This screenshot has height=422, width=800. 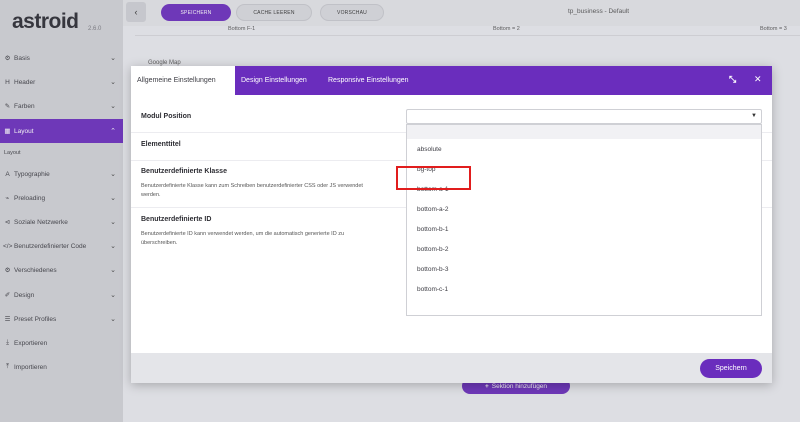 I want to click on element-title-label: Elementtitel, so click(x=161, y=144).